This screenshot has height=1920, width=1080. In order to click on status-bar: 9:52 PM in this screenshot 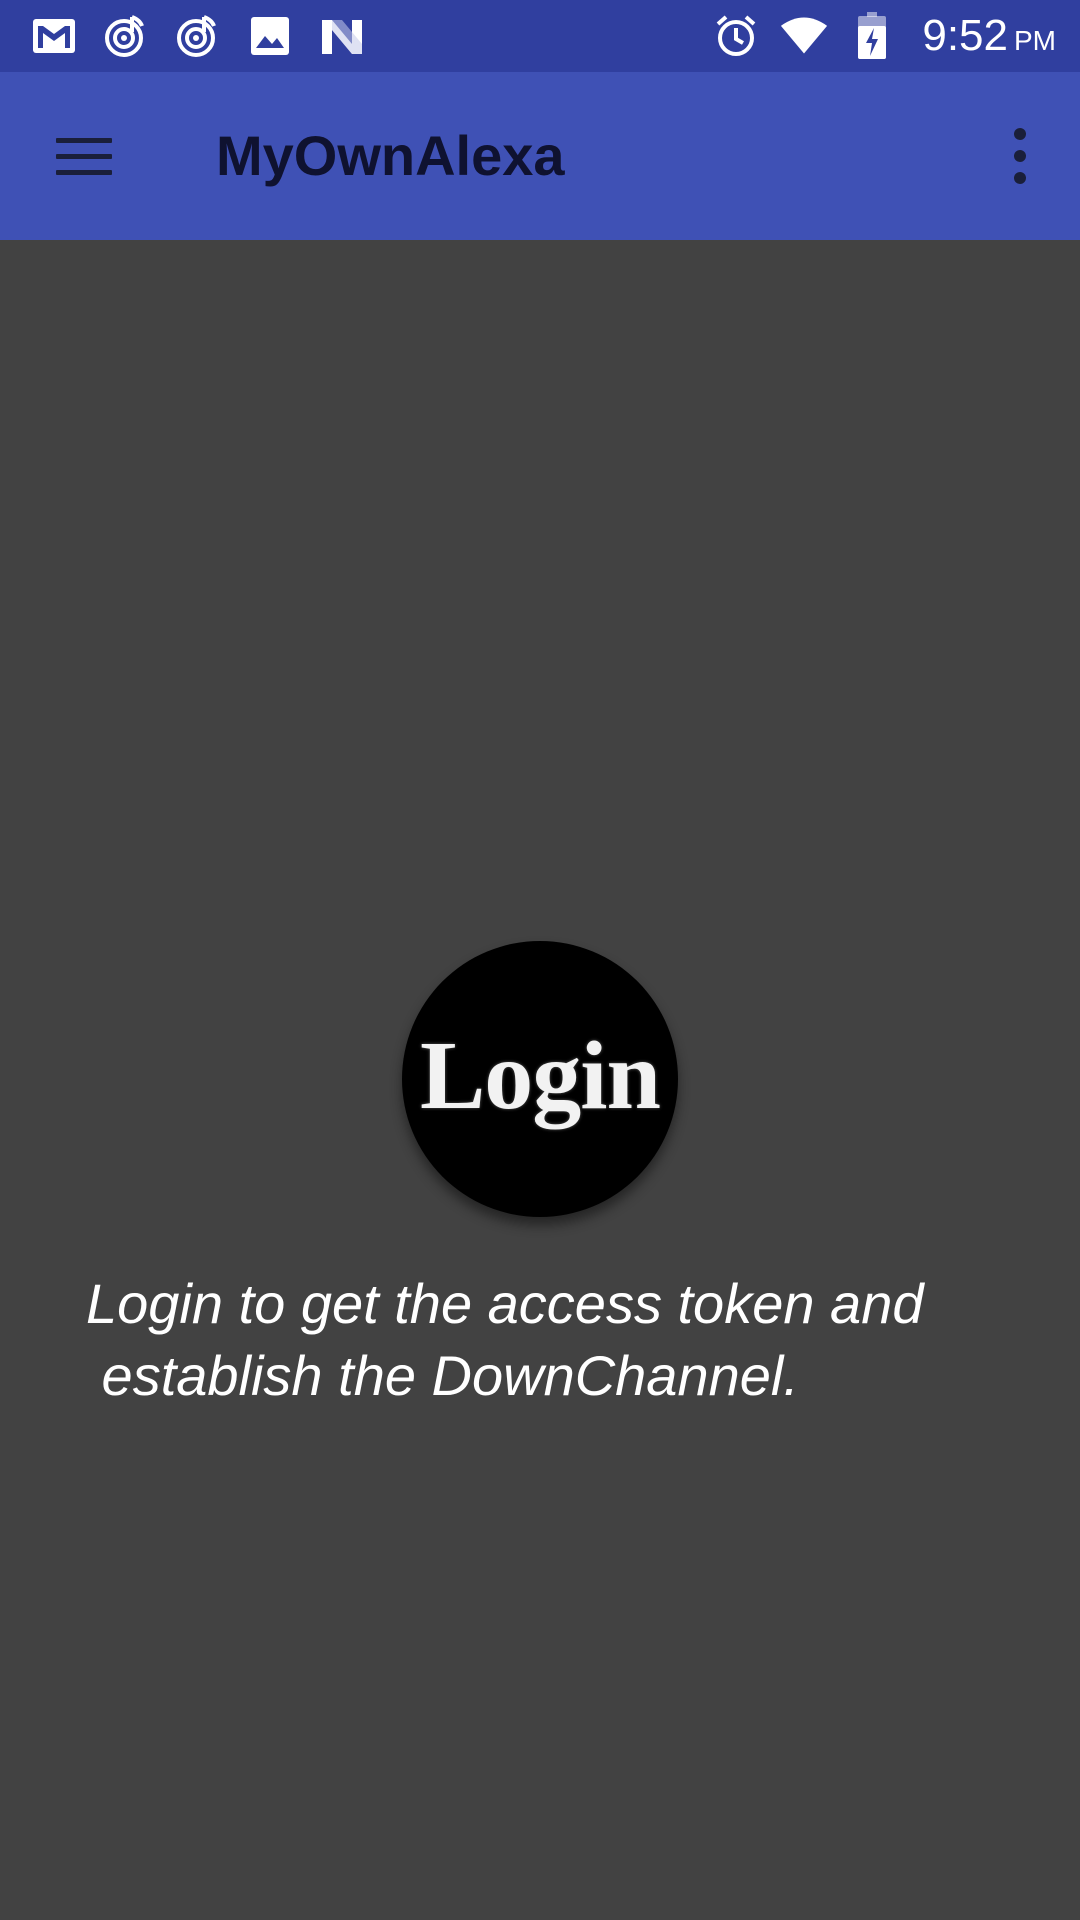, I will do `click(540, 36)`.